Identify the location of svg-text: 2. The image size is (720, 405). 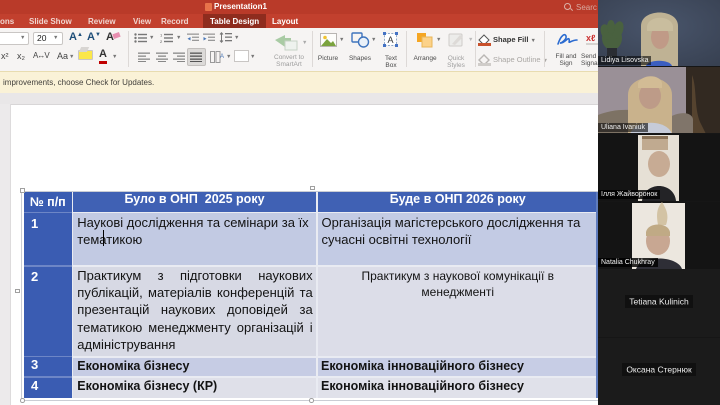
(161, 41).